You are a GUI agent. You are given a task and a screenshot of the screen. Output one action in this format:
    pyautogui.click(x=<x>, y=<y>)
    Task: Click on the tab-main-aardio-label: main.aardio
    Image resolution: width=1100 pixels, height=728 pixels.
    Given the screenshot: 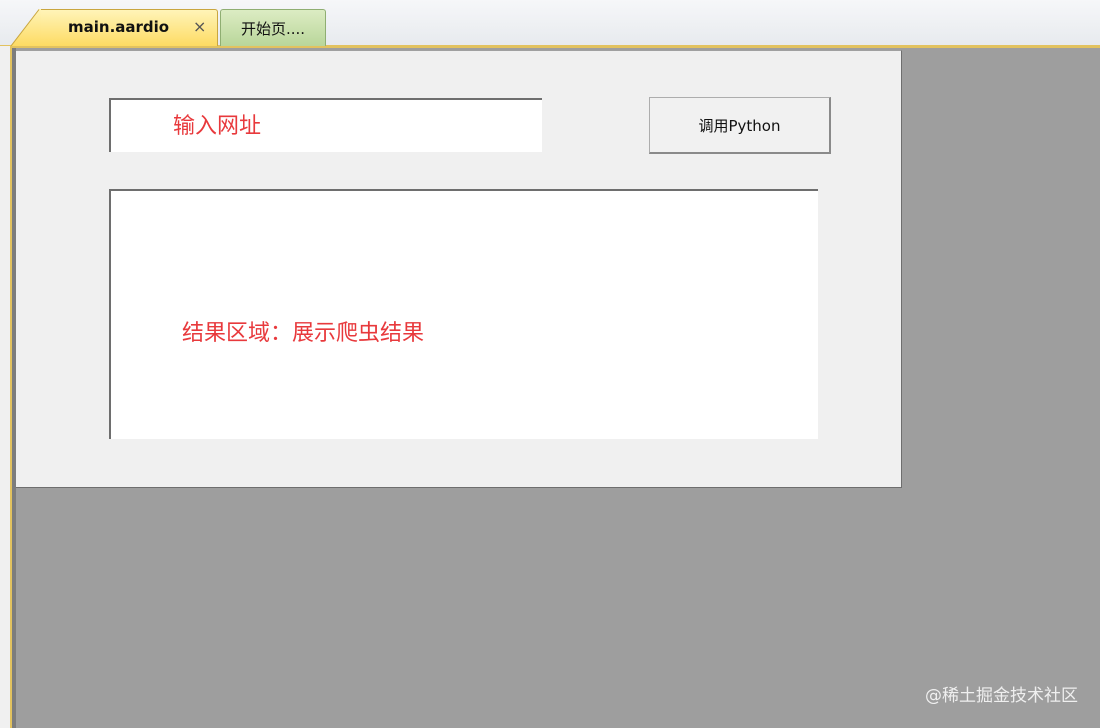 What is the action you would take?
    pyautogui.click(x=119, y=27)
    